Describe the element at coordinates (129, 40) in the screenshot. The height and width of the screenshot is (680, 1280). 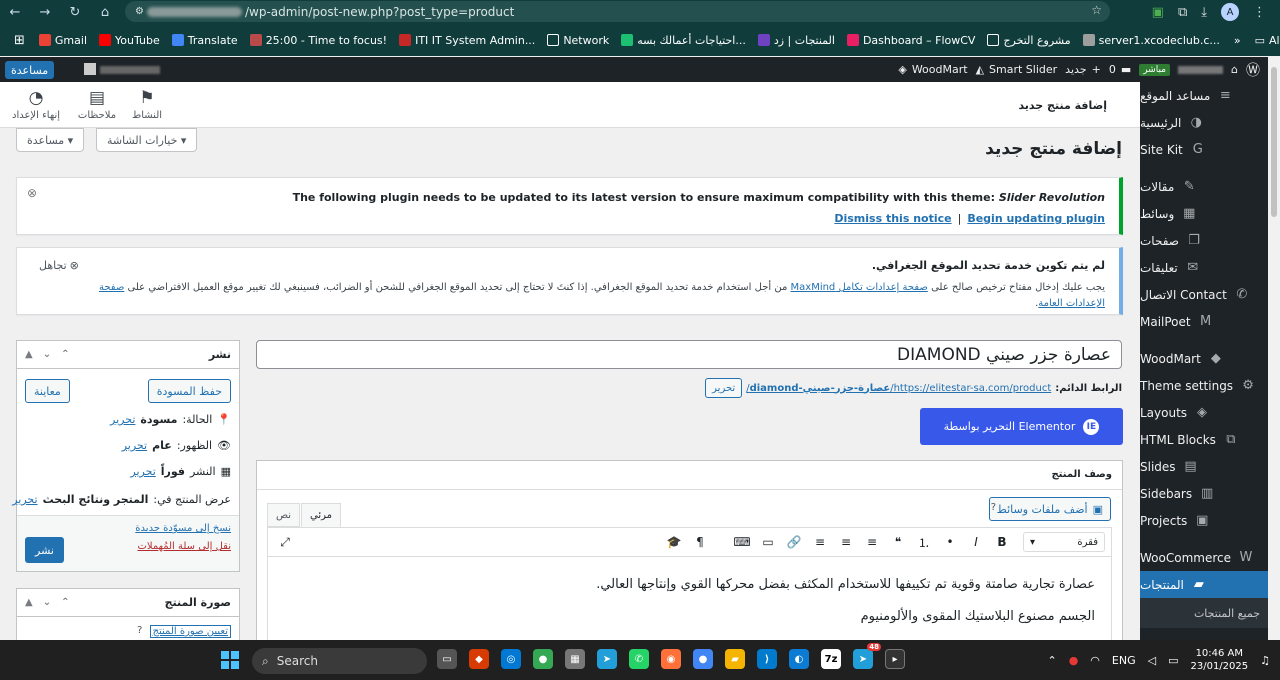
I see `bookmark-item: YouTube` at that location.